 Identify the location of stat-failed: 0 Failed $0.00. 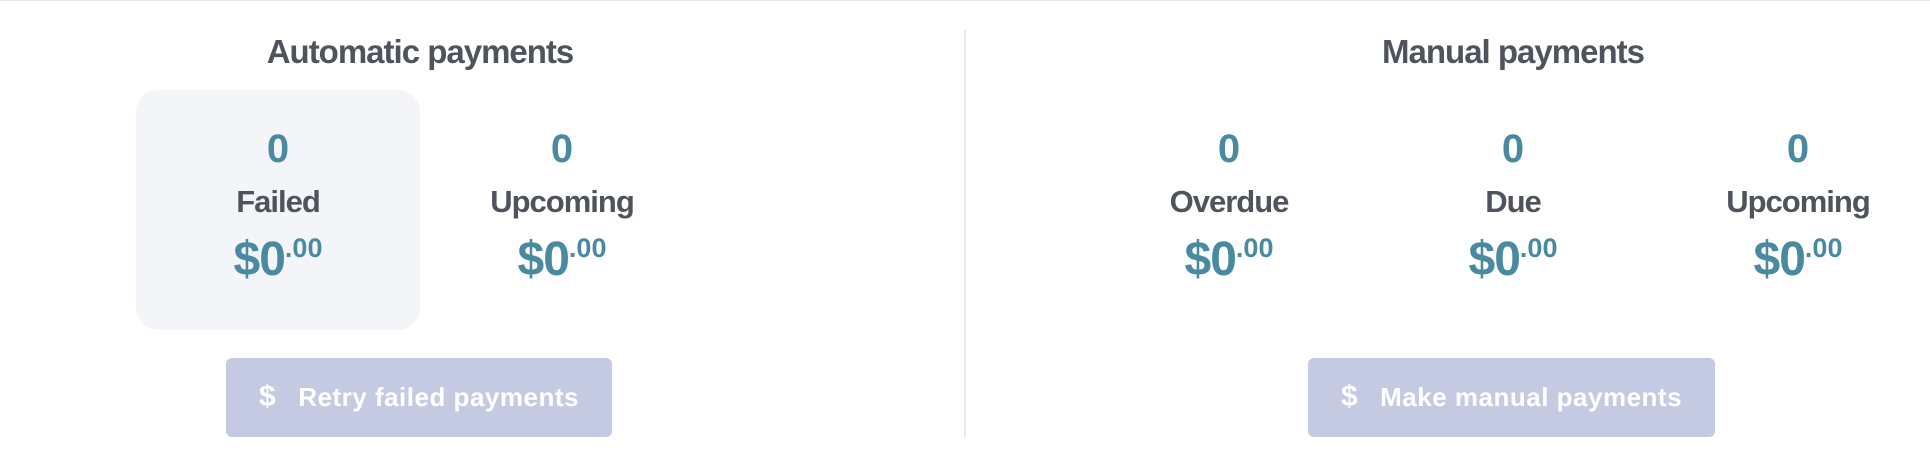
(278, 210).